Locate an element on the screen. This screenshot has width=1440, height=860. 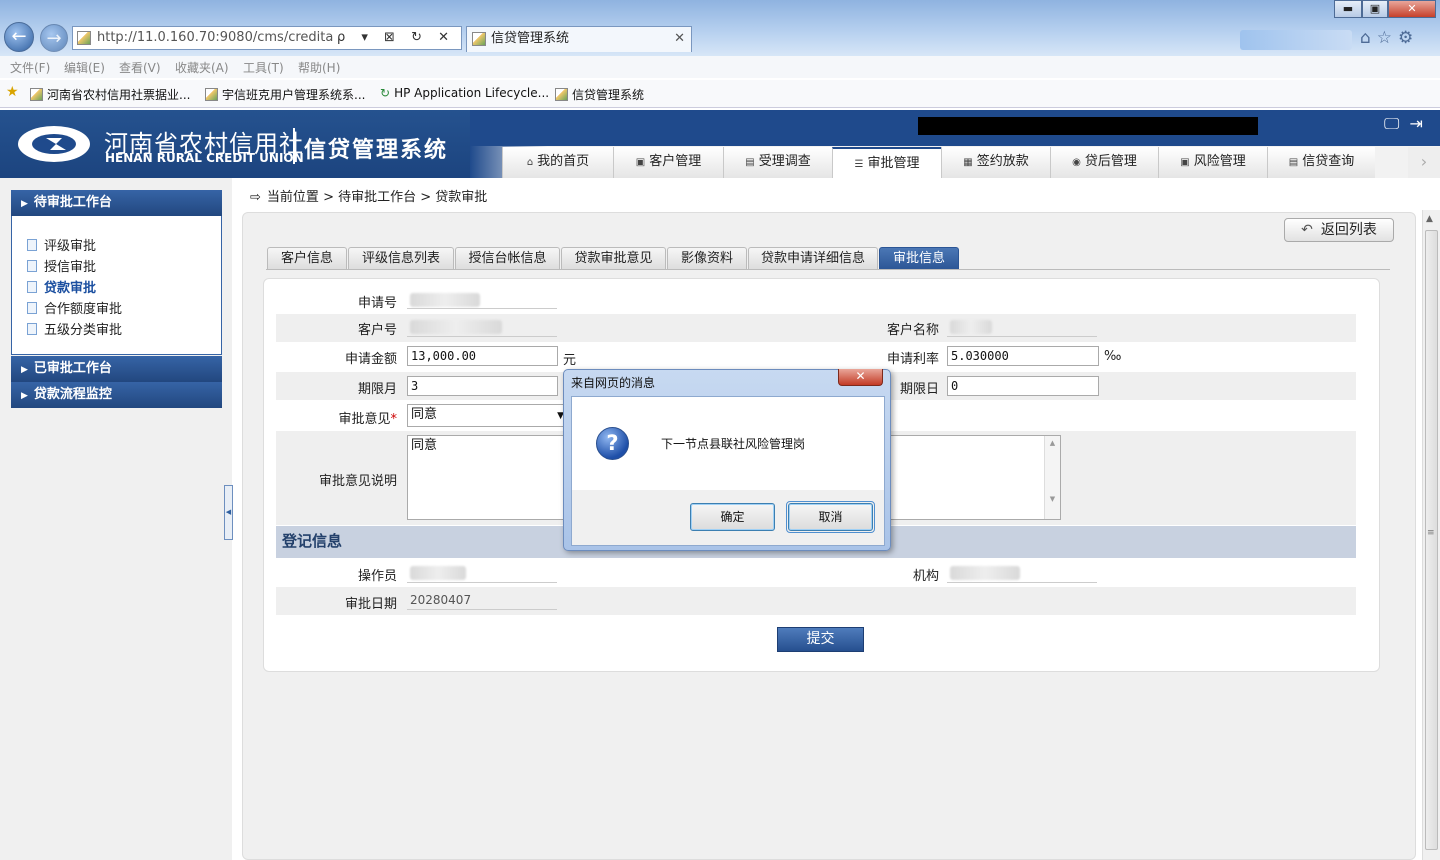
sidebar-item-five-class: 五级分类审批 is located at coordinates (74, 328).